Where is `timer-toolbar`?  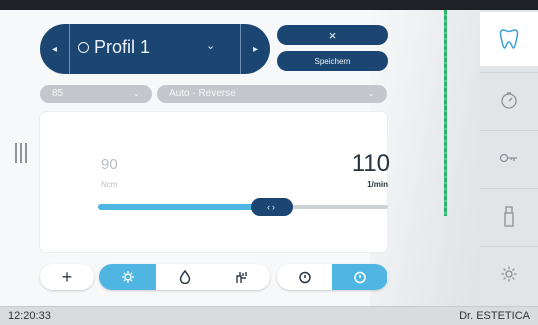
timer-toolbar is located at coordinates (332, 277).